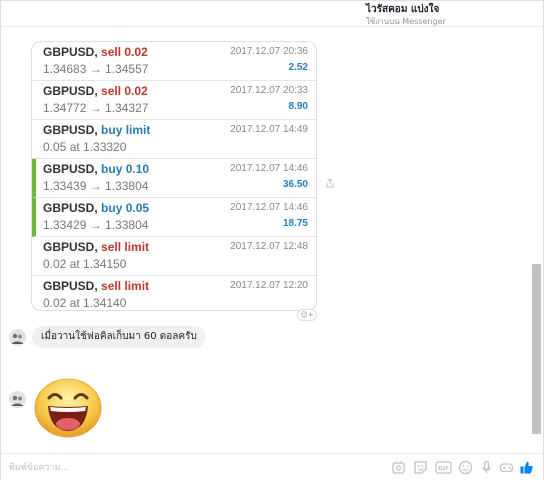  I want to click on trade-detail: 1.33439 → 1.33804, so click(96, 186).